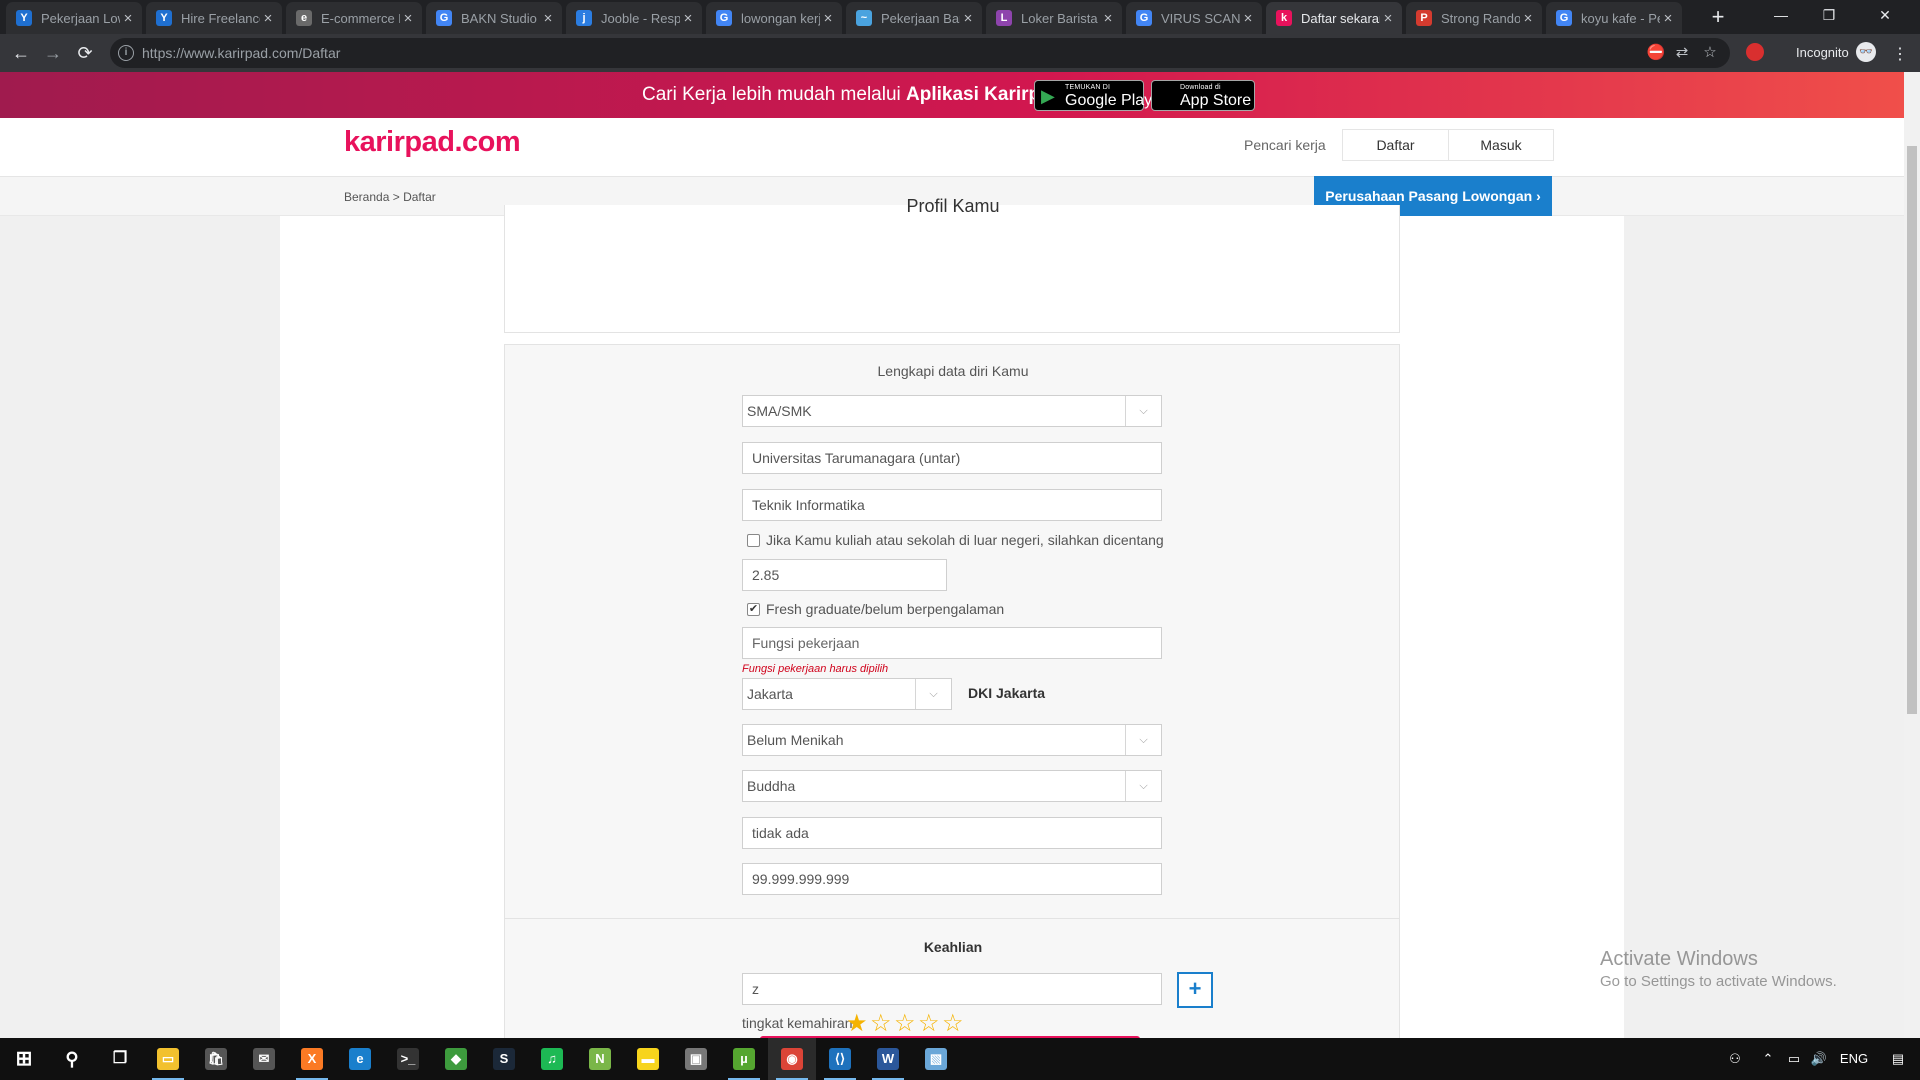 The height and width of the screenshot is (1080, 1920). Describe the element at coordinates (312, 1059) in the screenshot. I see `taskbar-xampp: X` at that location.